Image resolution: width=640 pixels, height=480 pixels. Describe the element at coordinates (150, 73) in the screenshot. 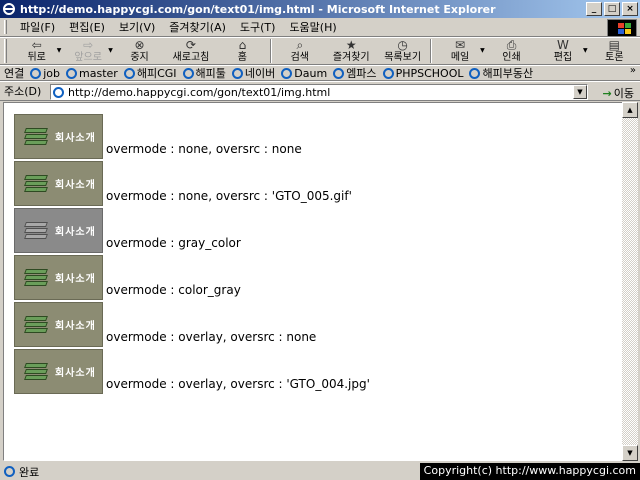

I see `link-happycgi: 해피CGI` at that location.